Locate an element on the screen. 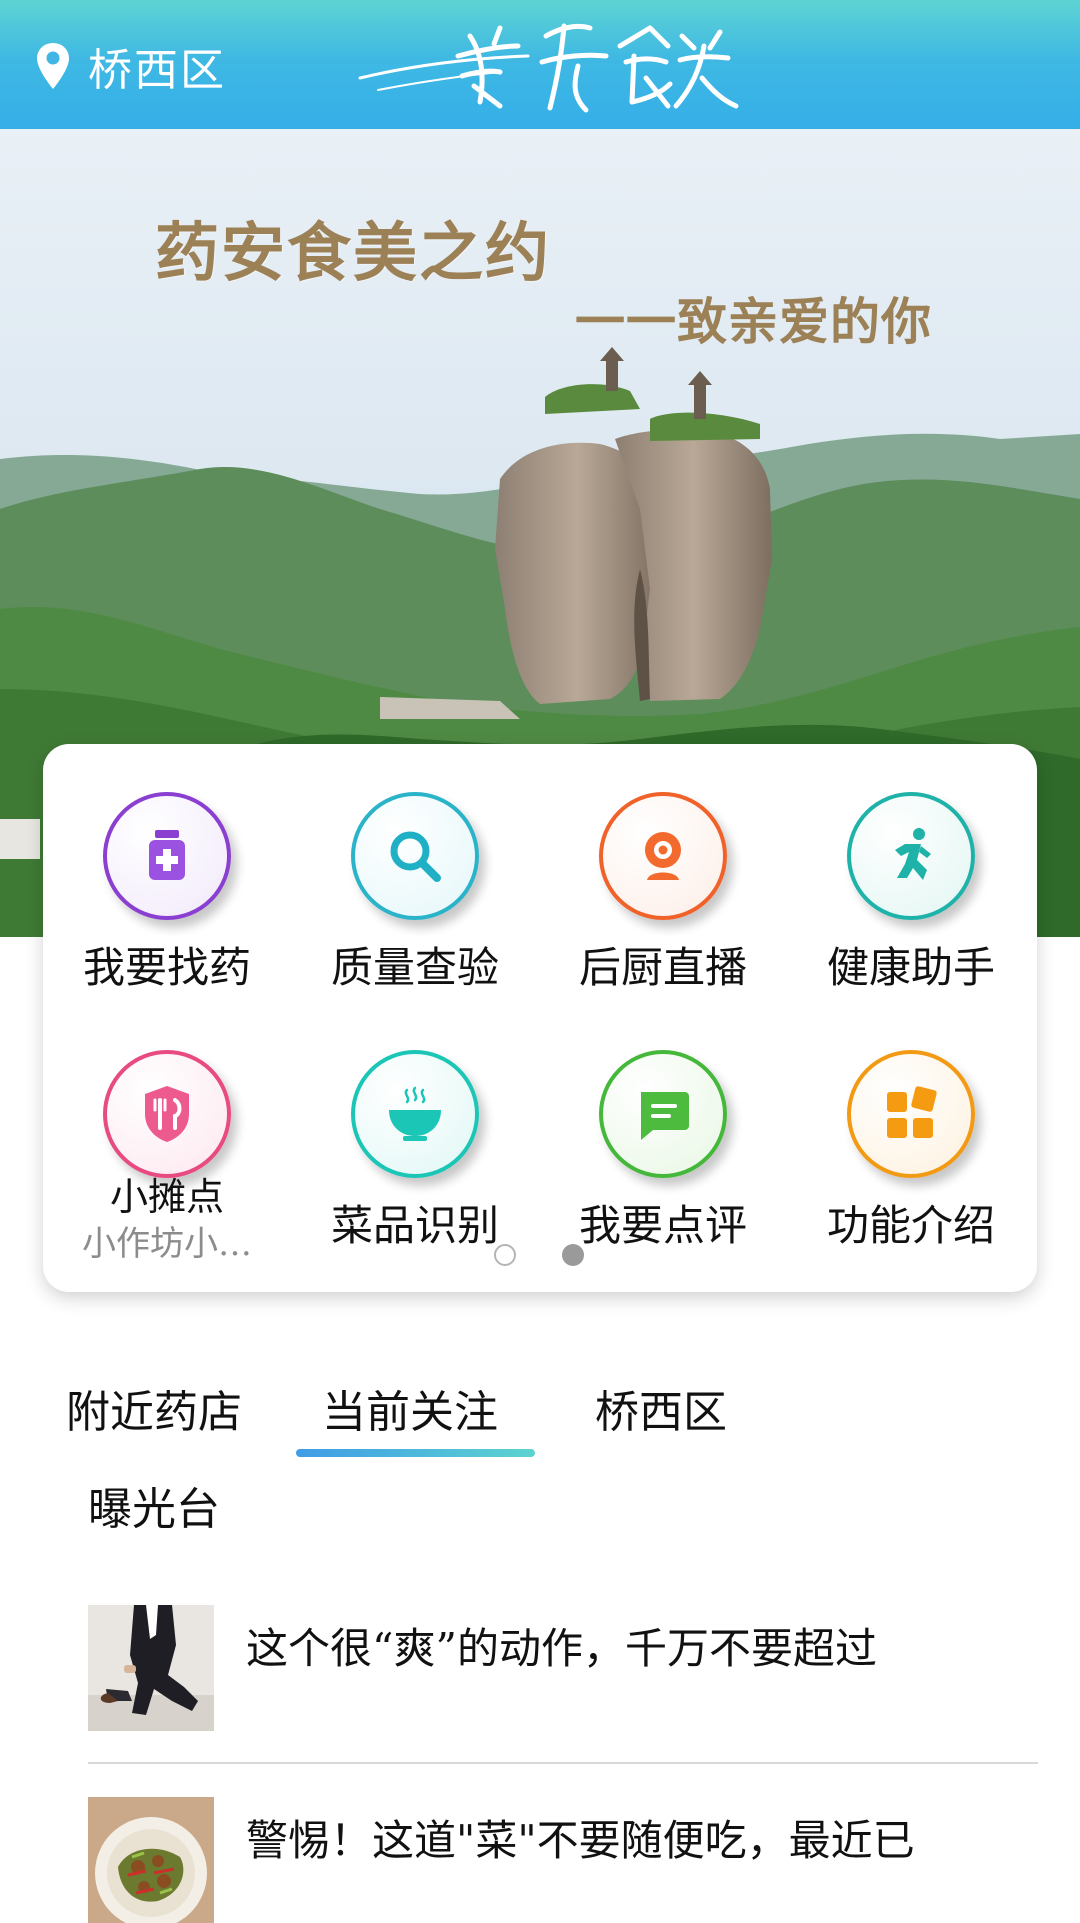 This screenshot has height=1923, width=1080. running-person-icon is located at coordinates (913, 854).